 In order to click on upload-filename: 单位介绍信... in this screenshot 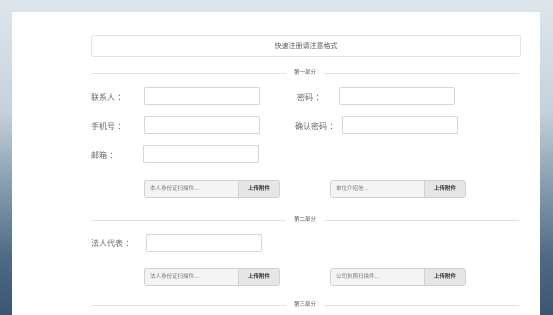, I will do `click(352, 189)`.